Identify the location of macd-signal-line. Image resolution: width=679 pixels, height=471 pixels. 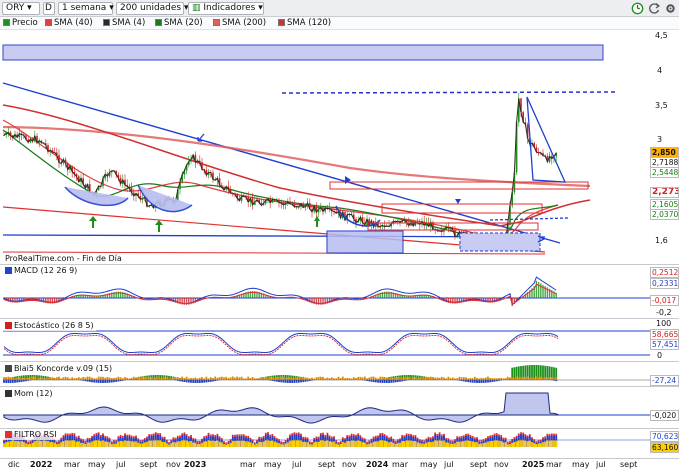
(280, 294).